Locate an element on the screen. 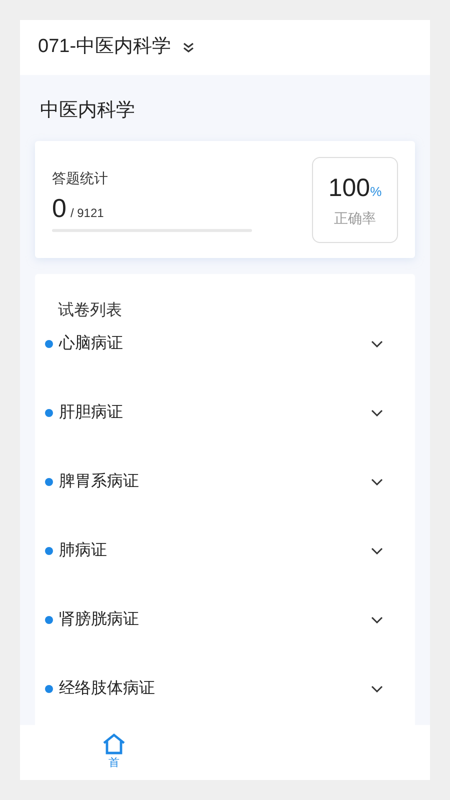 Image resolution: width=450 pixels, height=800 pixels. paper-section: 心脑病证 is located at coordinates (215, 344).